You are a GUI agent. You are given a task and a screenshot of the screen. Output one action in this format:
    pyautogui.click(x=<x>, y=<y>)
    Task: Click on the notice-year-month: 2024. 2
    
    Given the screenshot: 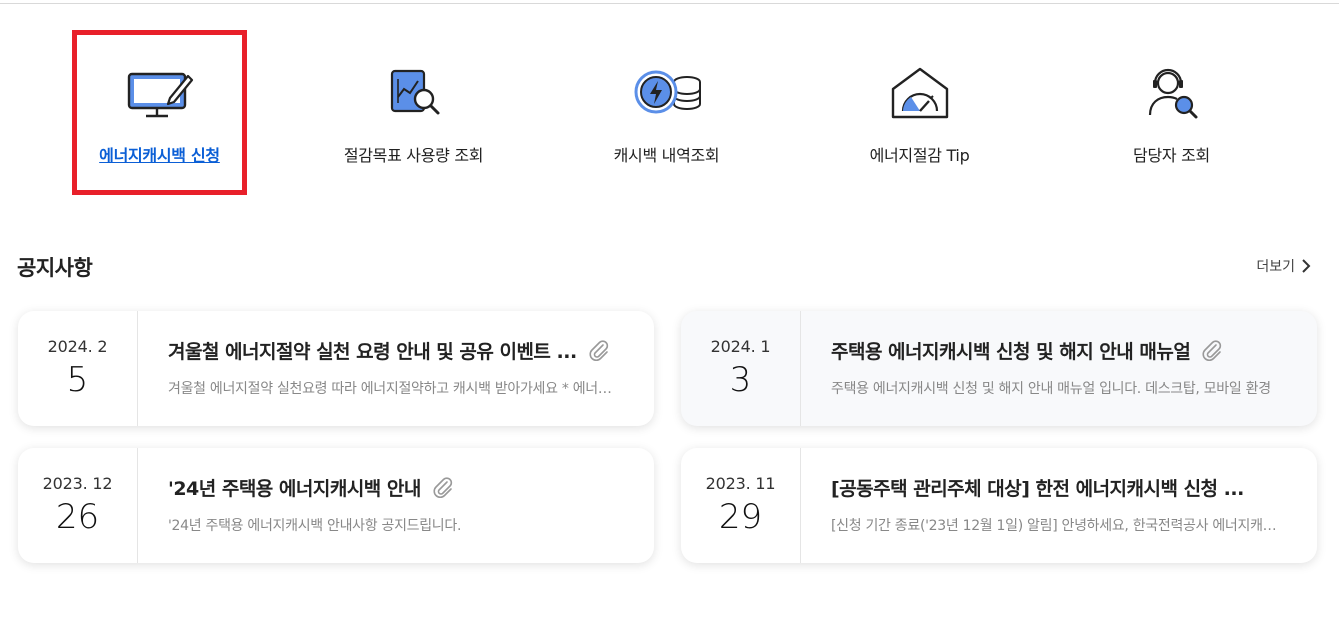 What is the action you would take?
    pyautogui.click(x=77, y=346)
    